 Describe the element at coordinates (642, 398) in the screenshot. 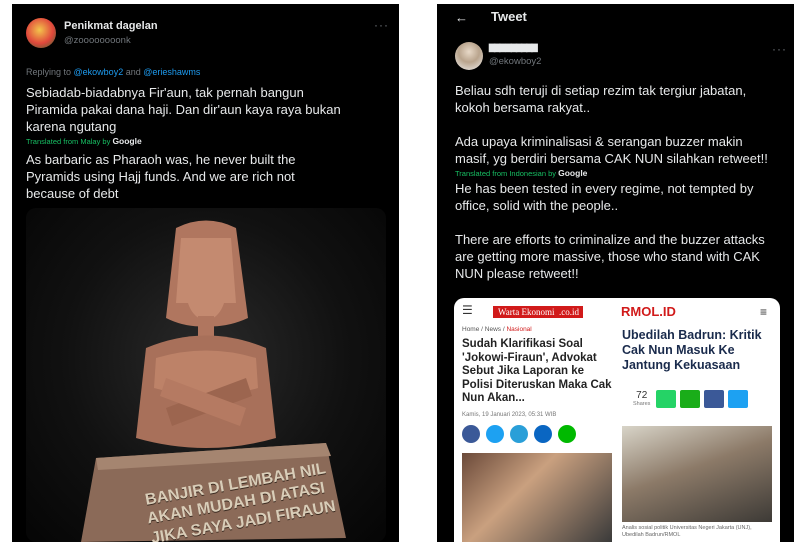

I see `share-count: 72 Shares` at that location.